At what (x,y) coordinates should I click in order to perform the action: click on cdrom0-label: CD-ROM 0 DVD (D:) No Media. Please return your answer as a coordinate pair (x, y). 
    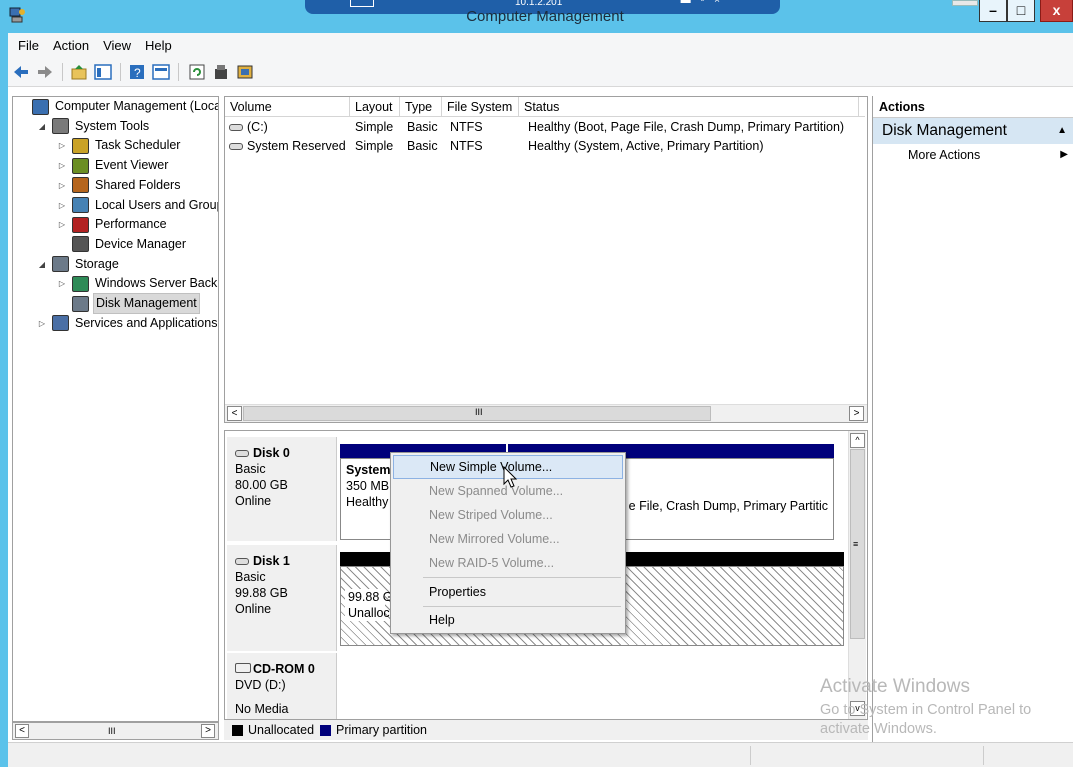
    Looking at the image, I should click on (282, 686).